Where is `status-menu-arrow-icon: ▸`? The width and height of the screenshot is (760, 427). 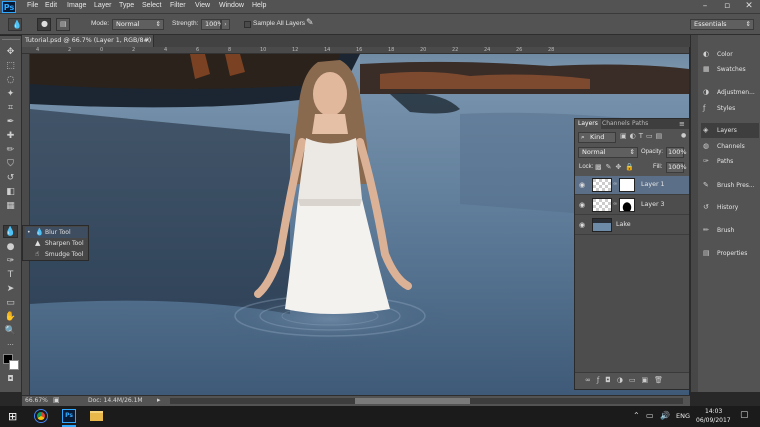
status-menu-arrow-icon: ▸ is located at coordinates (159, 400).